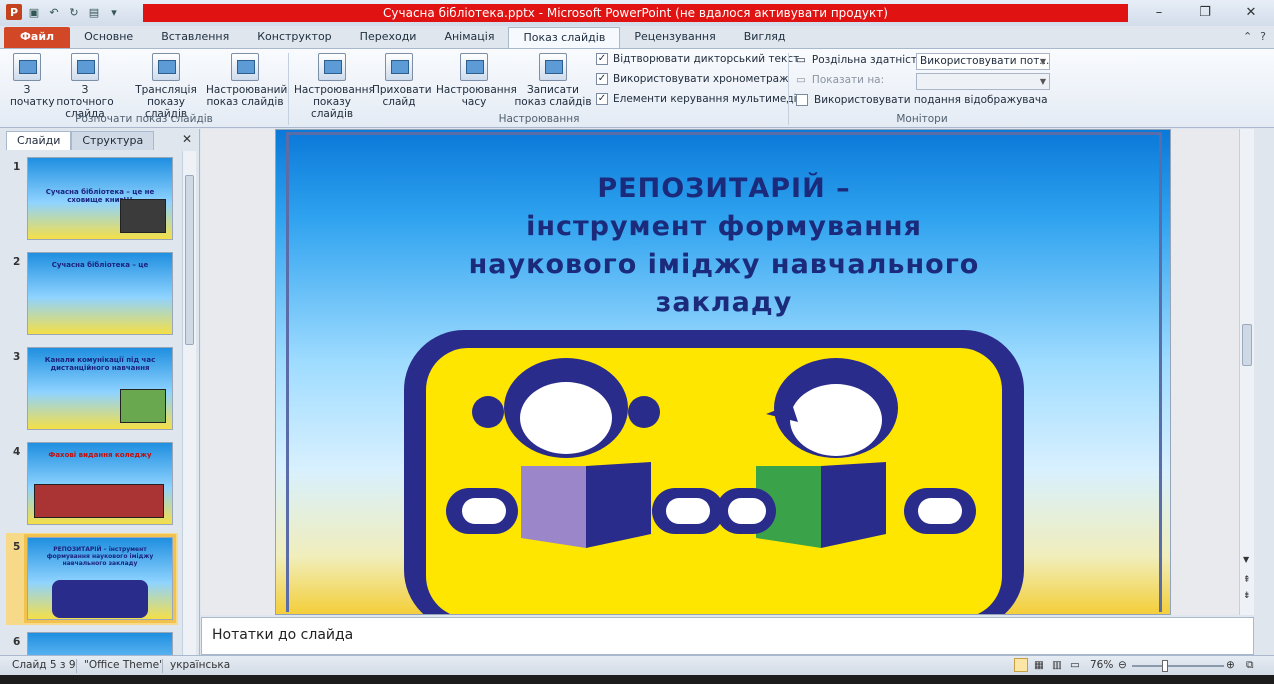 This screenshot has height=684, width=1274. I want to click on record-show-button: Записати показ слайдів, so click(553, 80).